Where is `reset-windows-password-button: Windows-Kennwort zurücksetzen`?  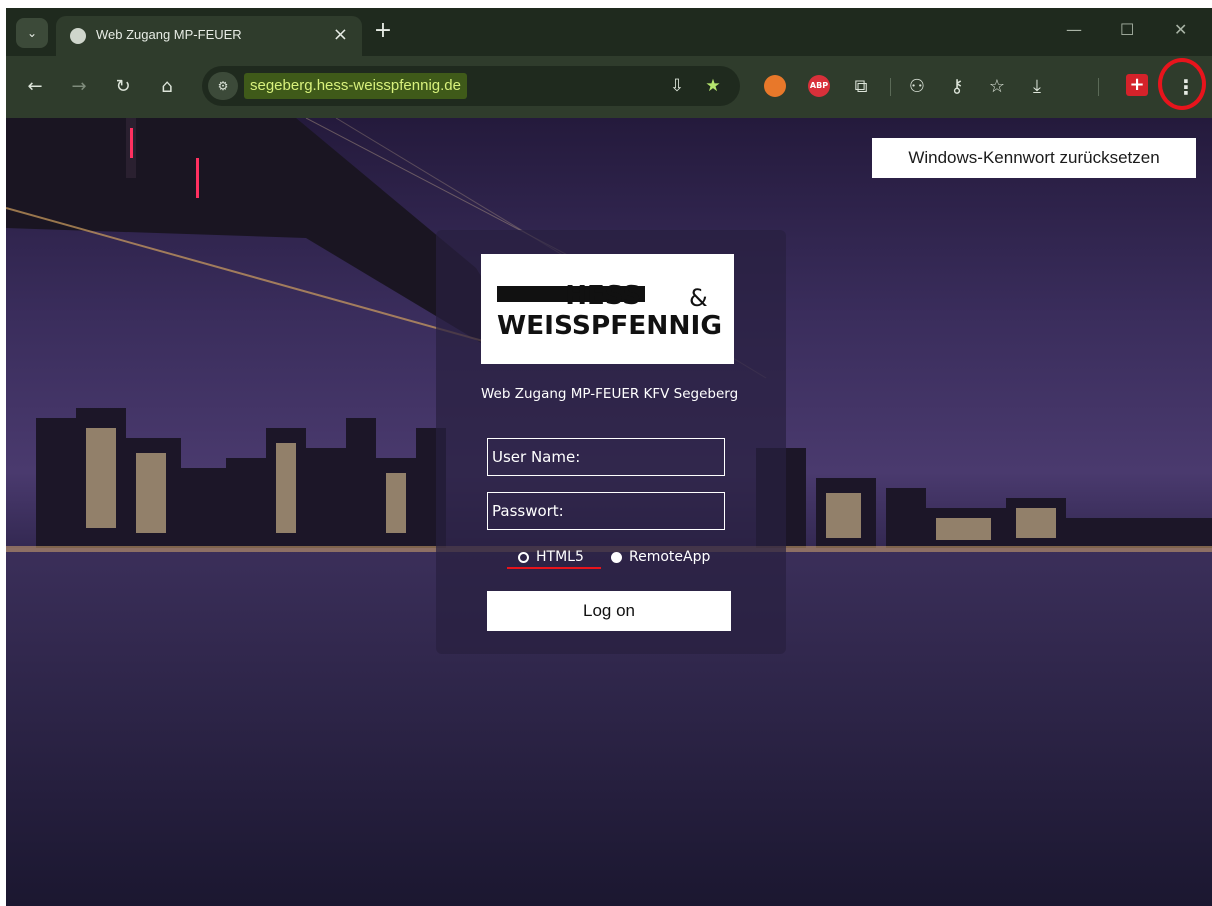
reset-windows-password-button: Windows-Kennwort zurücksetzen is located at coordinates (1034, 158).